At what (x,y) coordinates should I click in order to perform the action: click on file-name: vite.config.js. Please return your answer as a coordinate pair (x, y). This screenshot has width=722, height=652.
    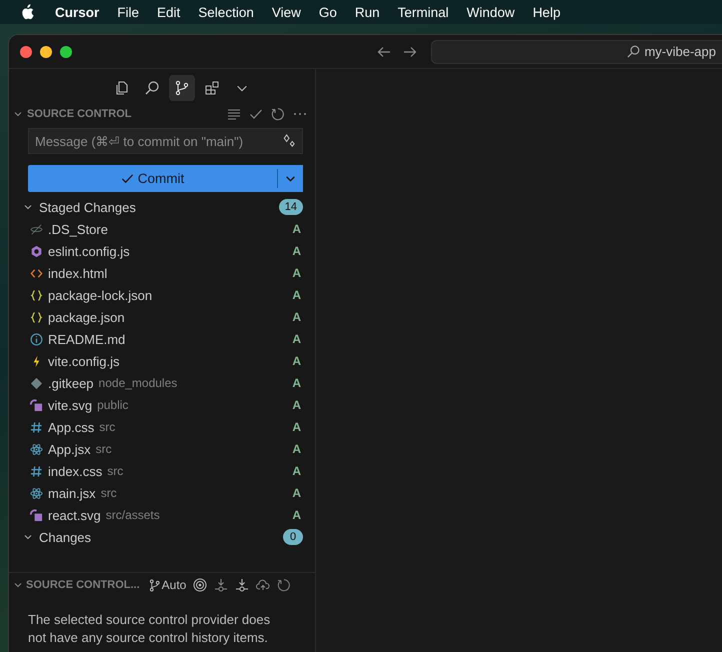
    Looking at the image, I should click on (84, 361).